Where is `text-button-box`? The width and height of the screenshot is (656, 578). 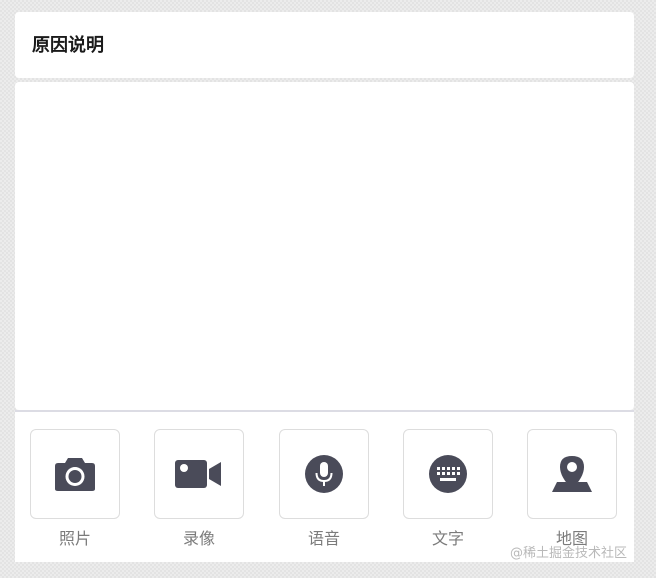
text-button-box is located at coordinates (448, 474).